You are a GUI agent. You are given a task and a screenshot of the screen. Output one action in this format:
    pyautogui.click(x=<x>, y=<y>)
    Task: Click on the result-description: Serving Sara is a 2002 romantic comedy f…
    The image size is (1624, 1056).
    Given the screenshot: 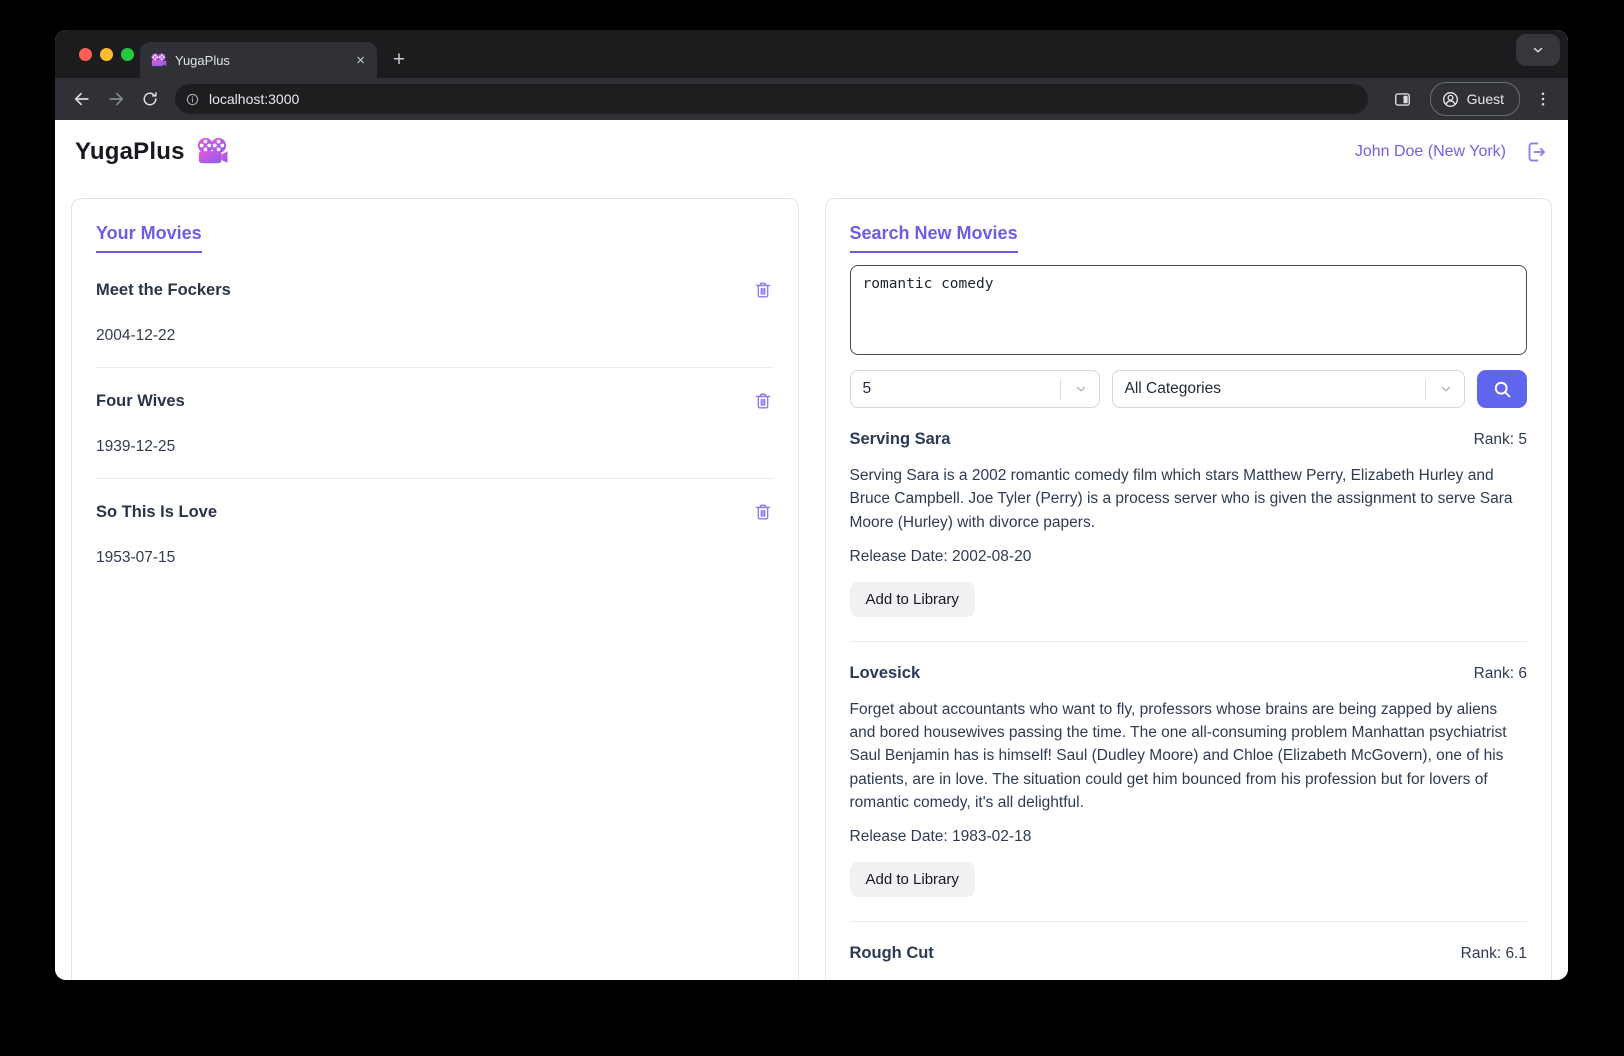 What is the action you would take?
    pyautogui.click(x=1181, y=499)
    